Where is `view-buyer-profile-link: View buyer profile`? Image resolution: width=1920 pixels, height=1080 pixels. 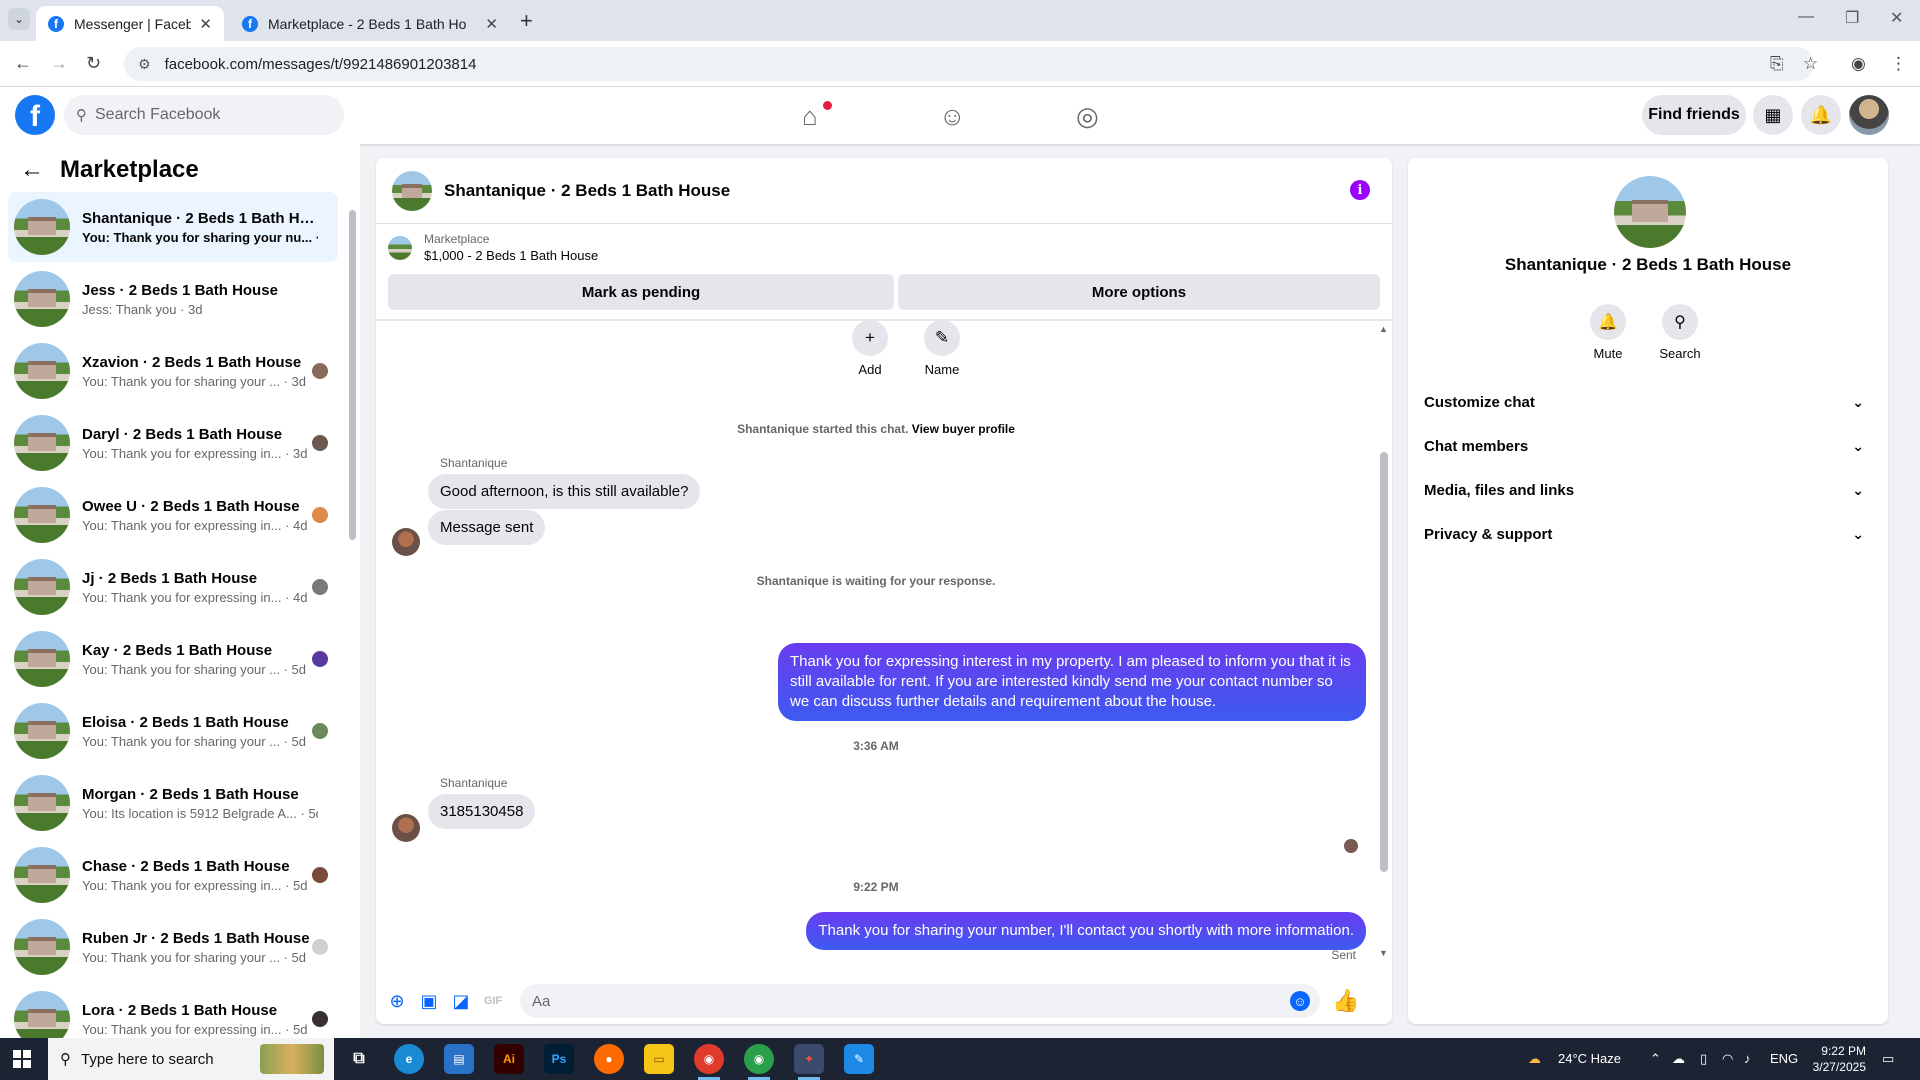 view-buyer-profile-link: View buyer profile is located at coordinates (963, 429).